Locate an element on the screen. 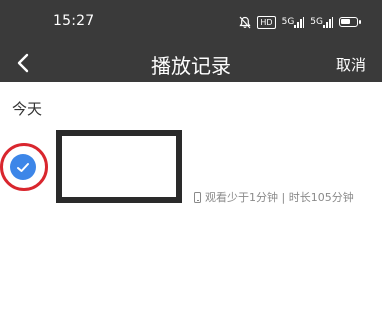  select-checkbox is located at coordinates (23, 167).